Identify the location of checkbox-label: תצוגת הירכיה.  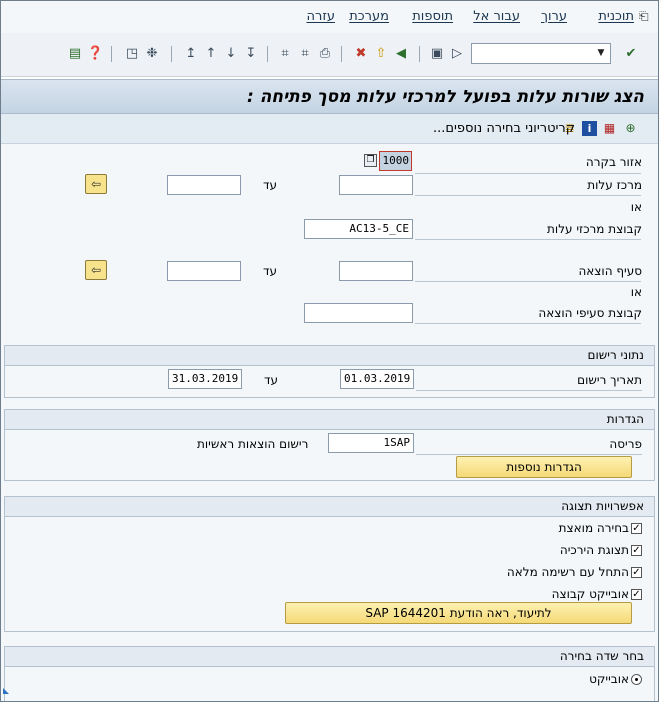
(594, 550).